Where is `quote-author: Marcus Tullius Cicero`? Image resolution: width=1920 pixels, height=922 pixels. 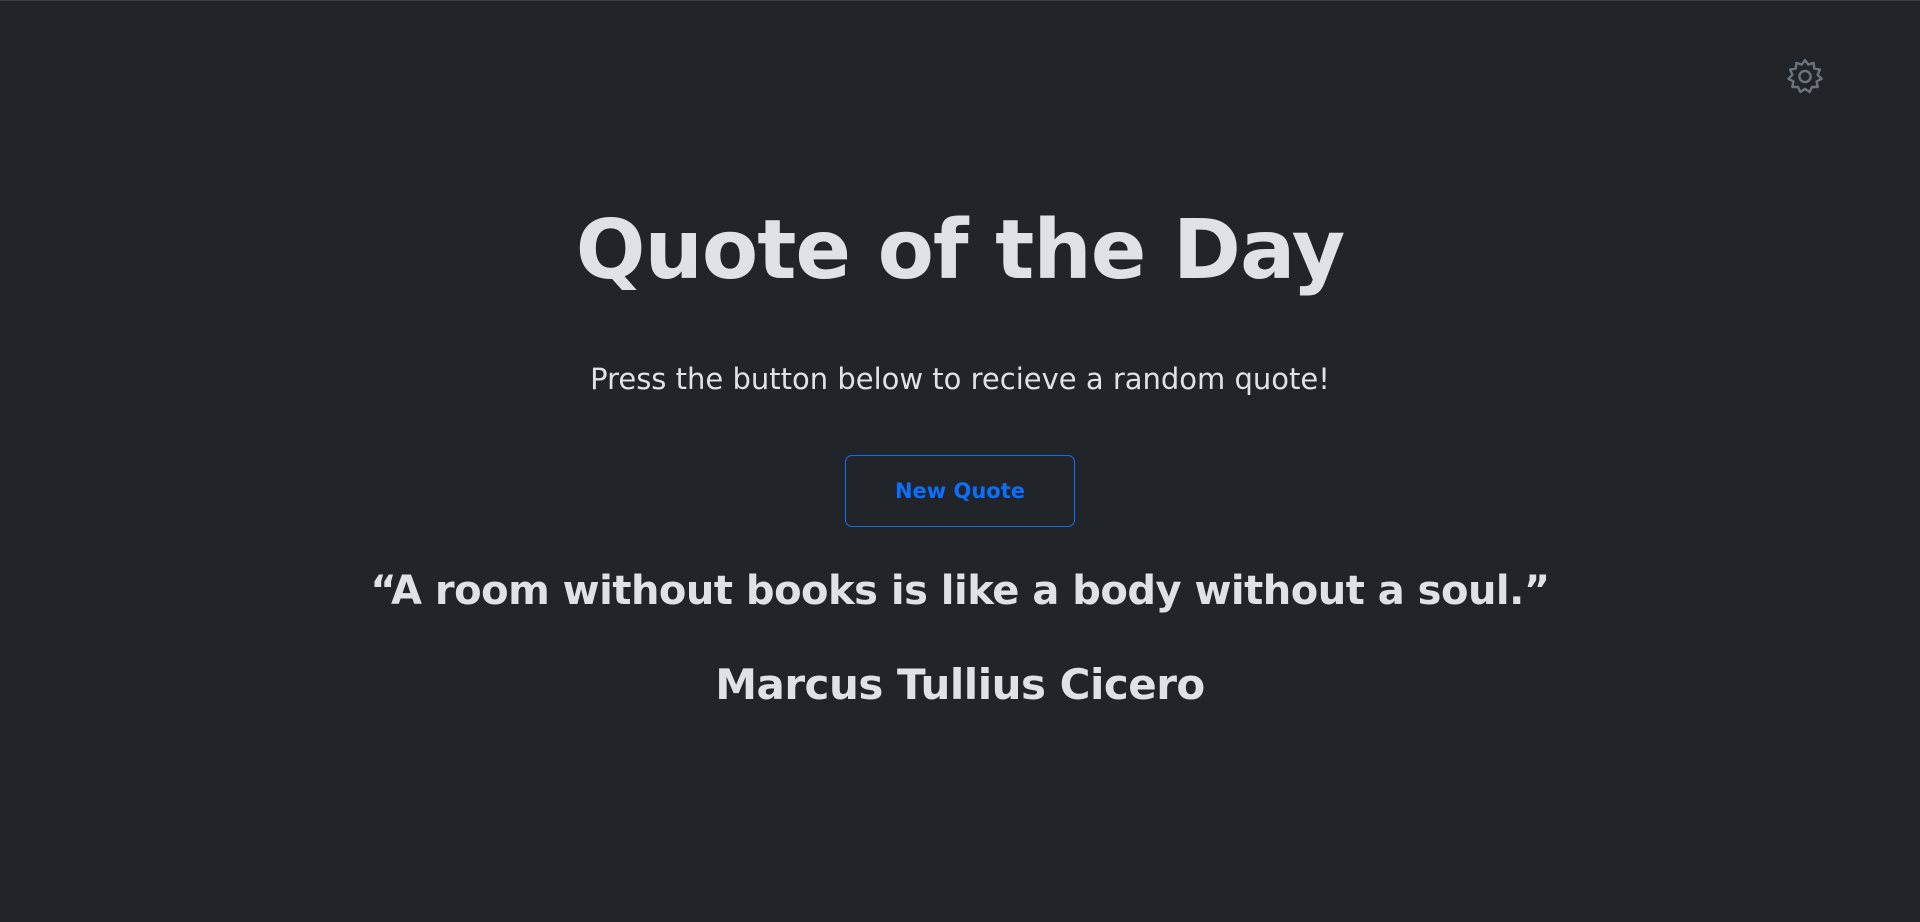 quote-author: Marcus Tullius Cicero is located at coordinates (960, 684).